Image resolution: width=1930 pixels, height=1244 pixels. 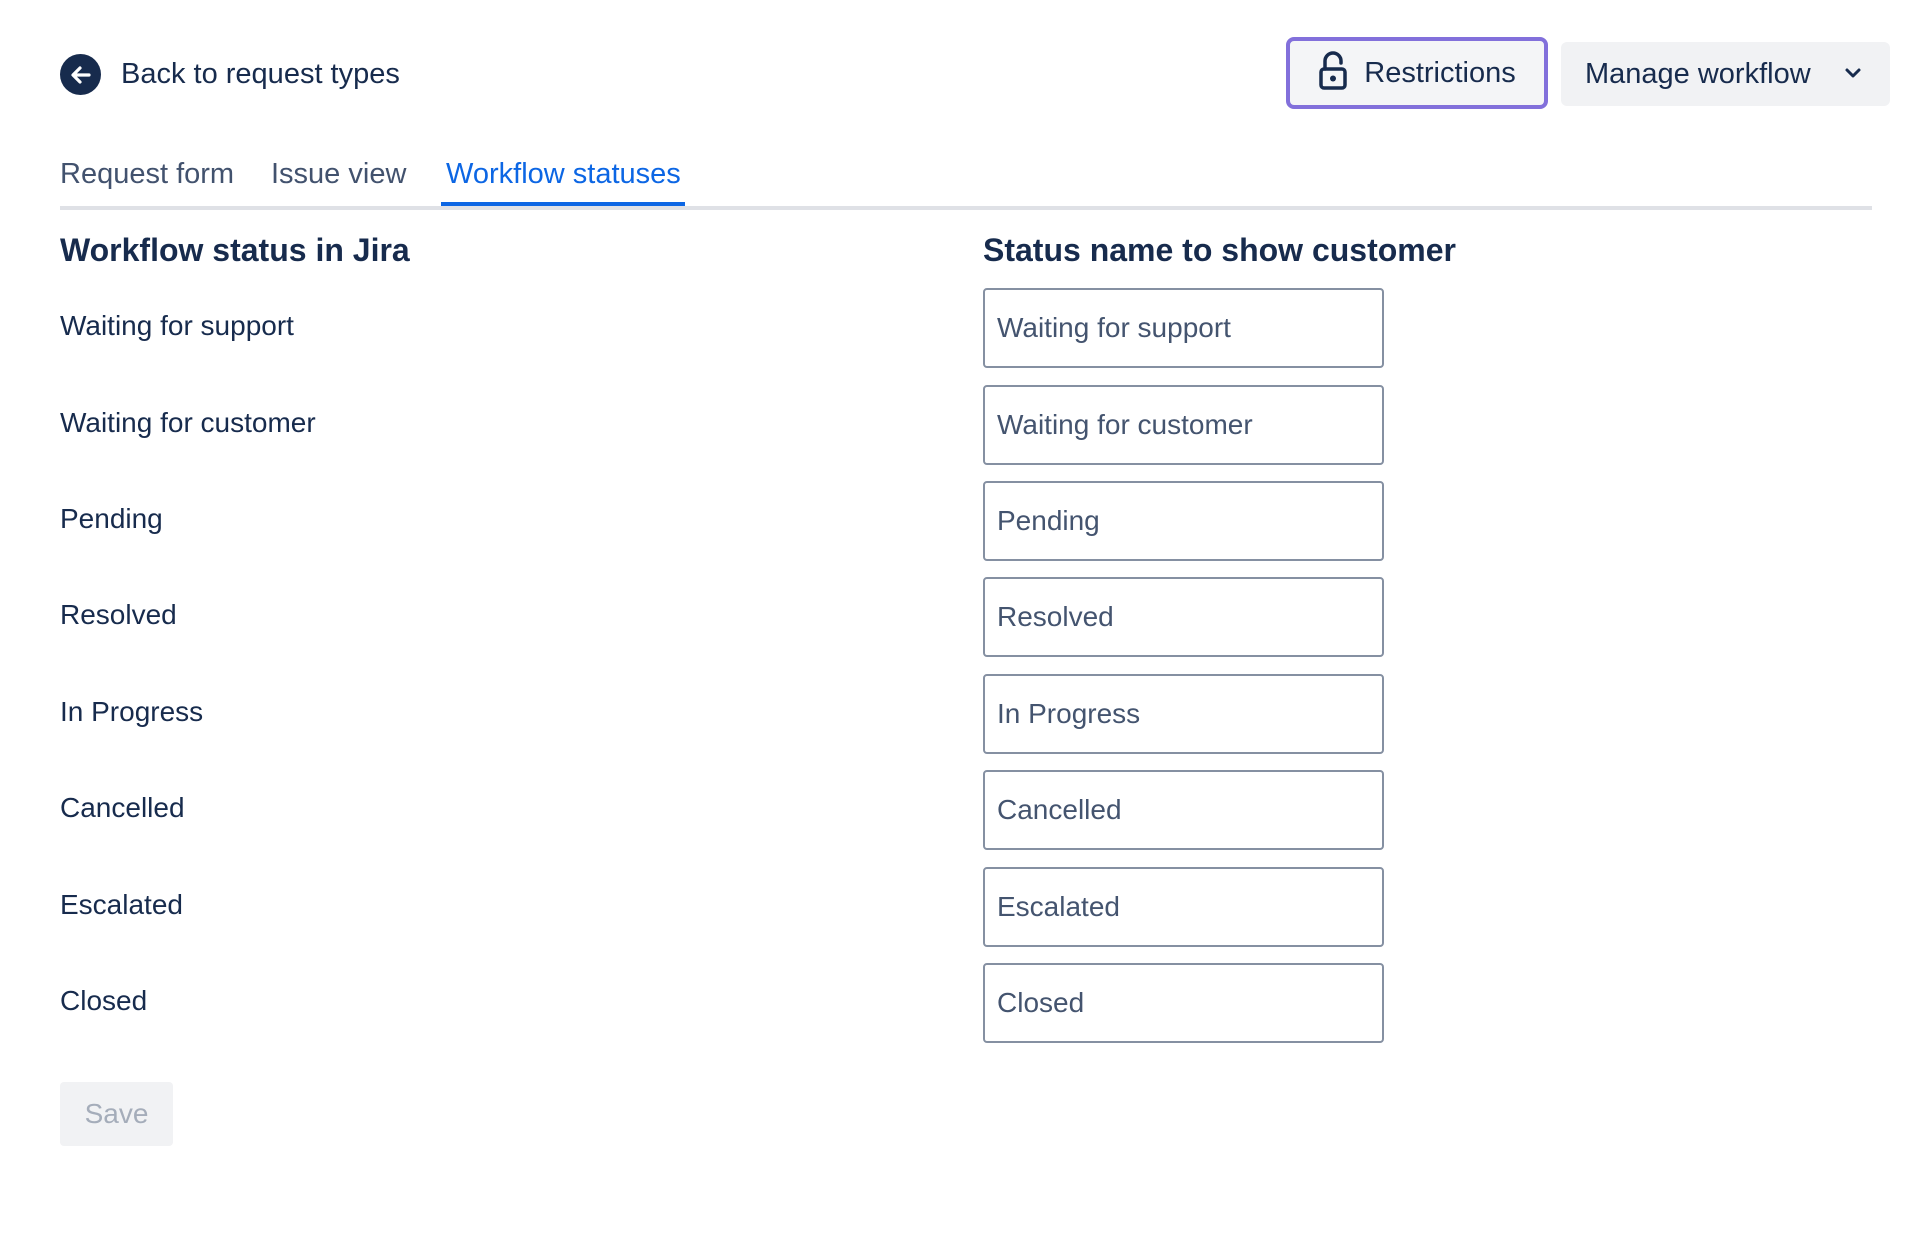 I want to click on jira-status-label: Closed, so click(x=104, y=1000).